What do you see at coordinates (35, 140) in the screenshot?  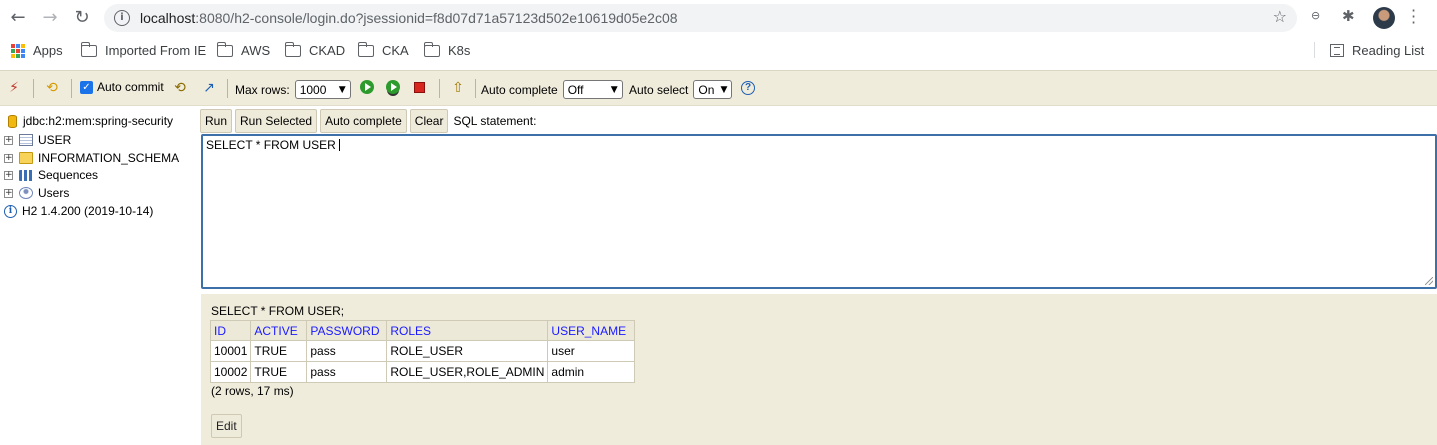 I see `tree-item-user: + USER` at bounding box center [35, 140].